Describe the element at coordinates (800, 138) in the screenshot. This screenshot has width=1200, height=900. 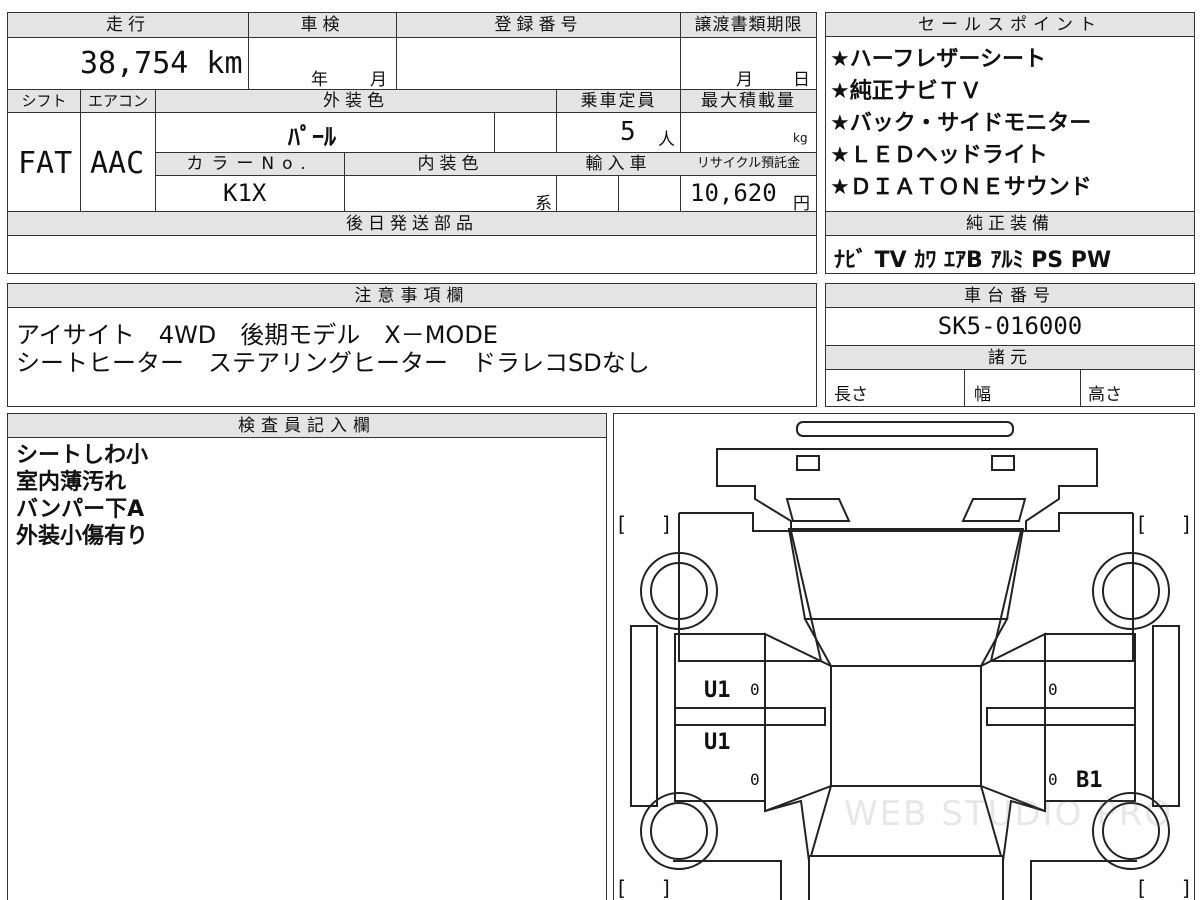
I see `max-load-unit: kg` at that location.